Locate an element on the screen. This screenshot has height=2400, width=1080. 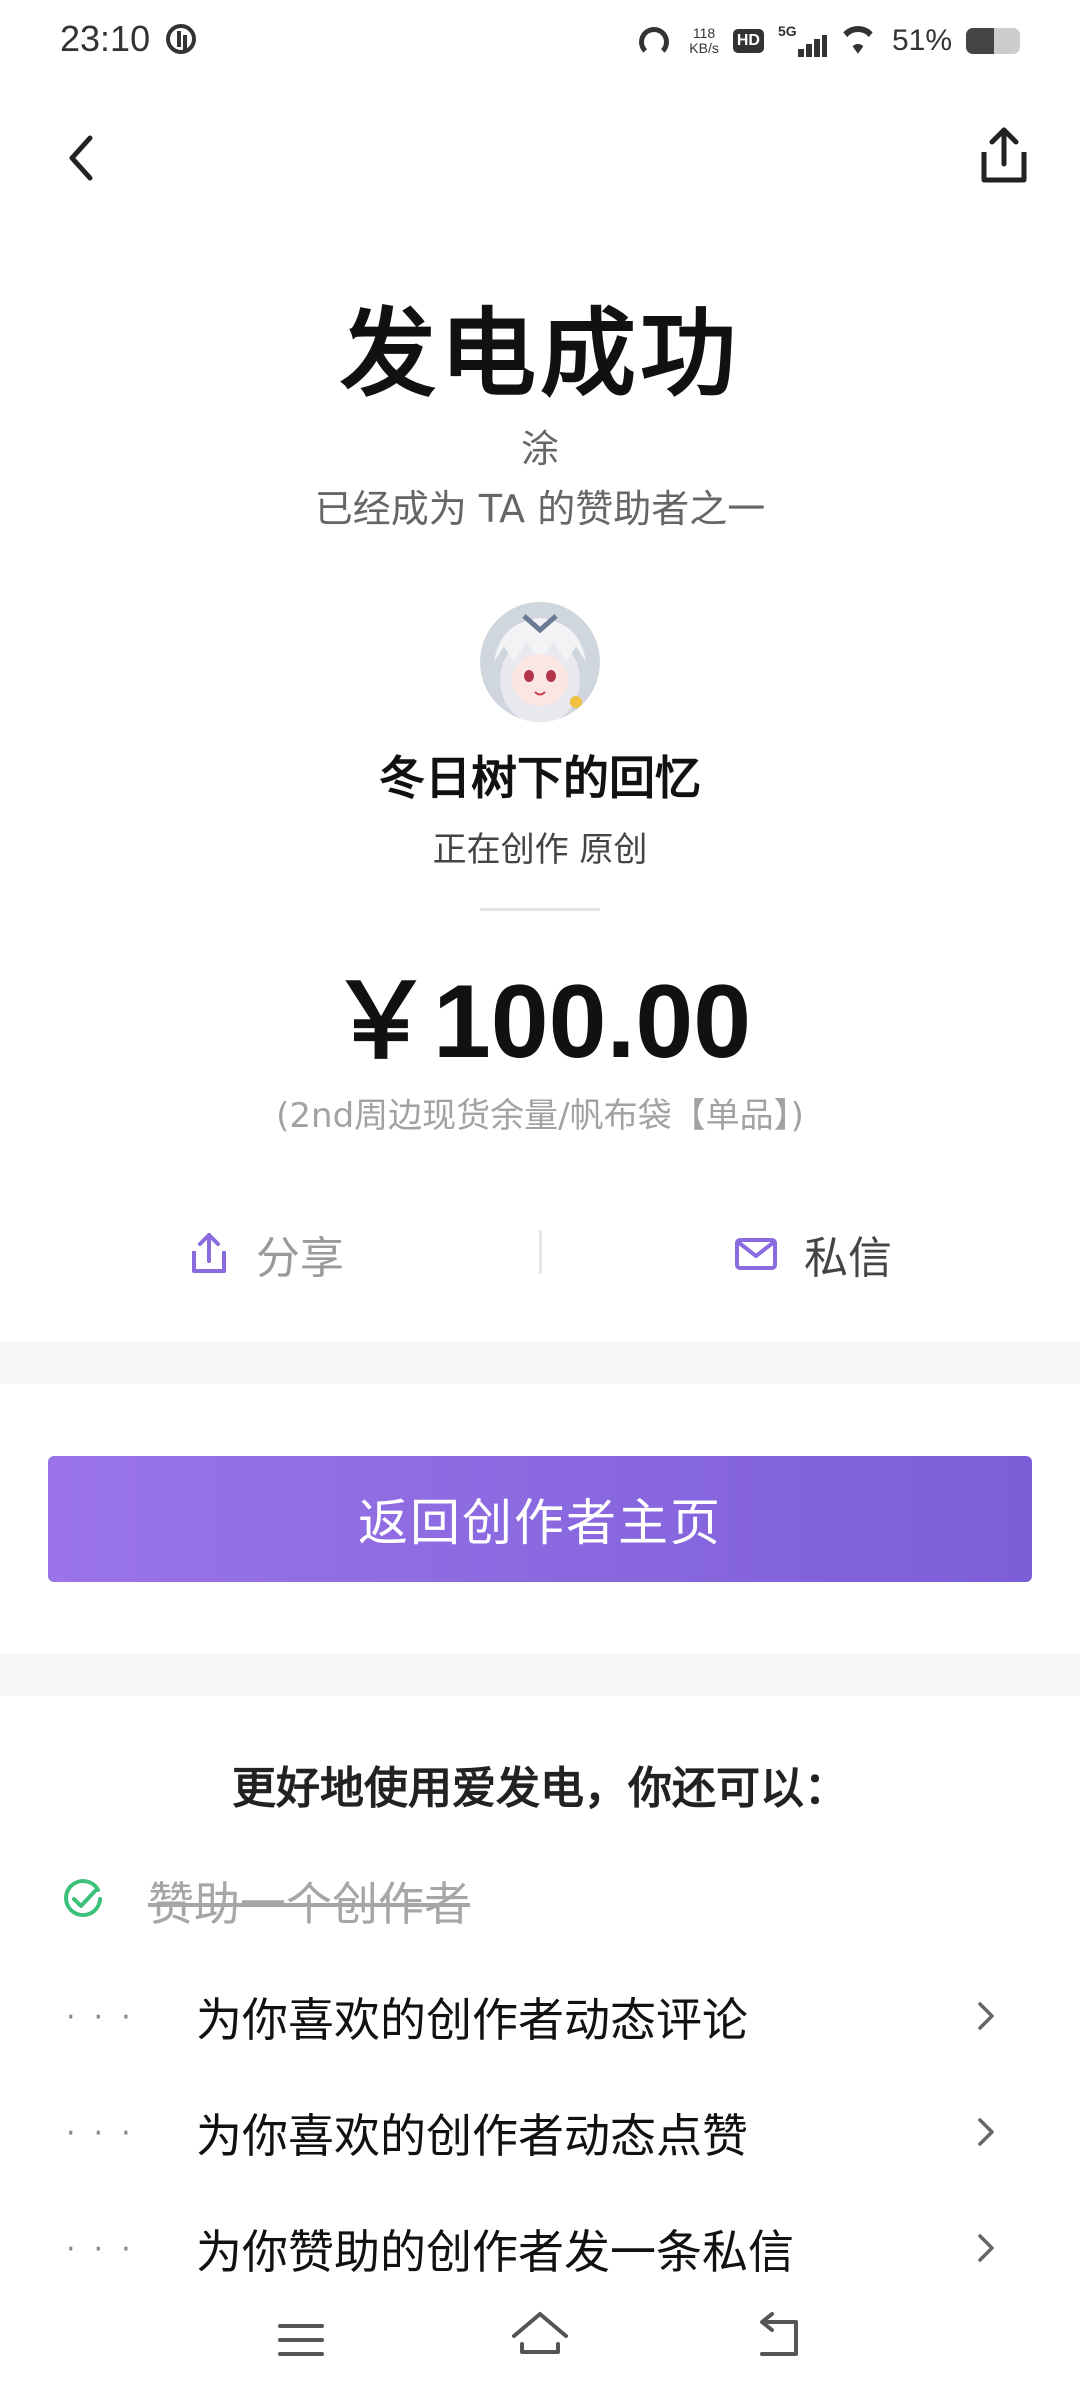
status-icons: 118 KB/s HD 5G 51% is located at coordinates (829, 41).